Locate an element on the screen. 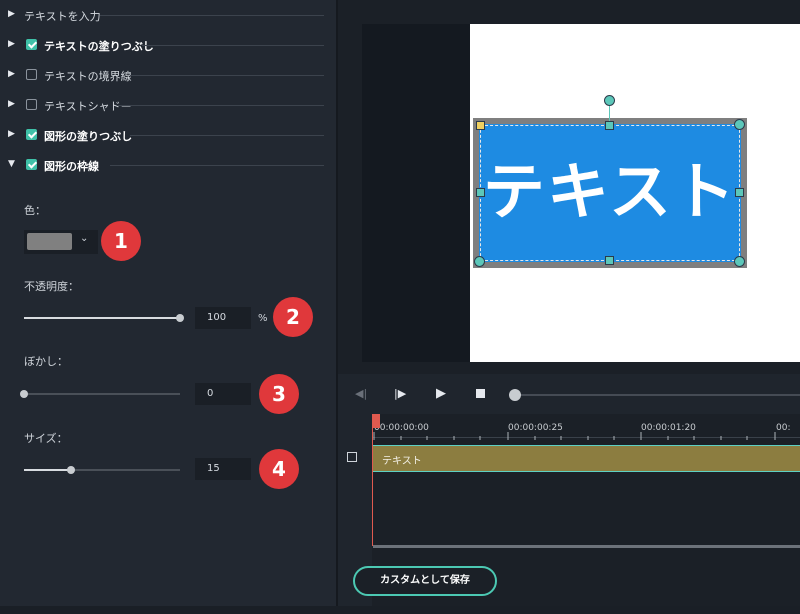 Image resolution: width=800 pixels, height=614 pixels. blur-slider-knob is located at coordinates (24, 394).